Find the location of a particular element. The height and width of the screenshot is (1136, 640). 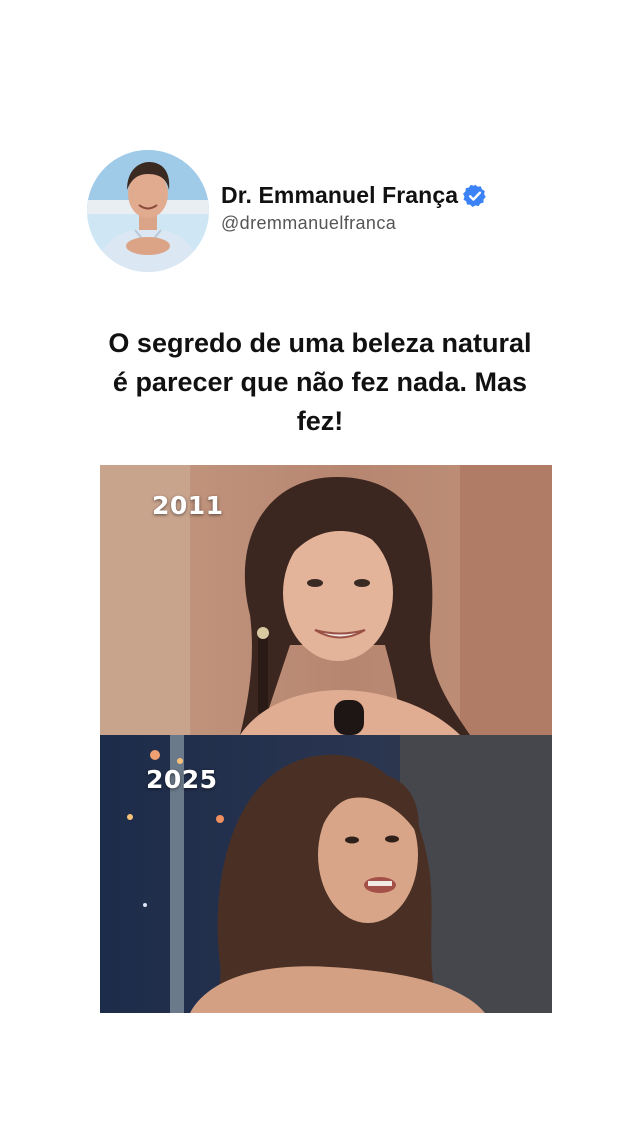

avatar is located at coordinates (148, 211).